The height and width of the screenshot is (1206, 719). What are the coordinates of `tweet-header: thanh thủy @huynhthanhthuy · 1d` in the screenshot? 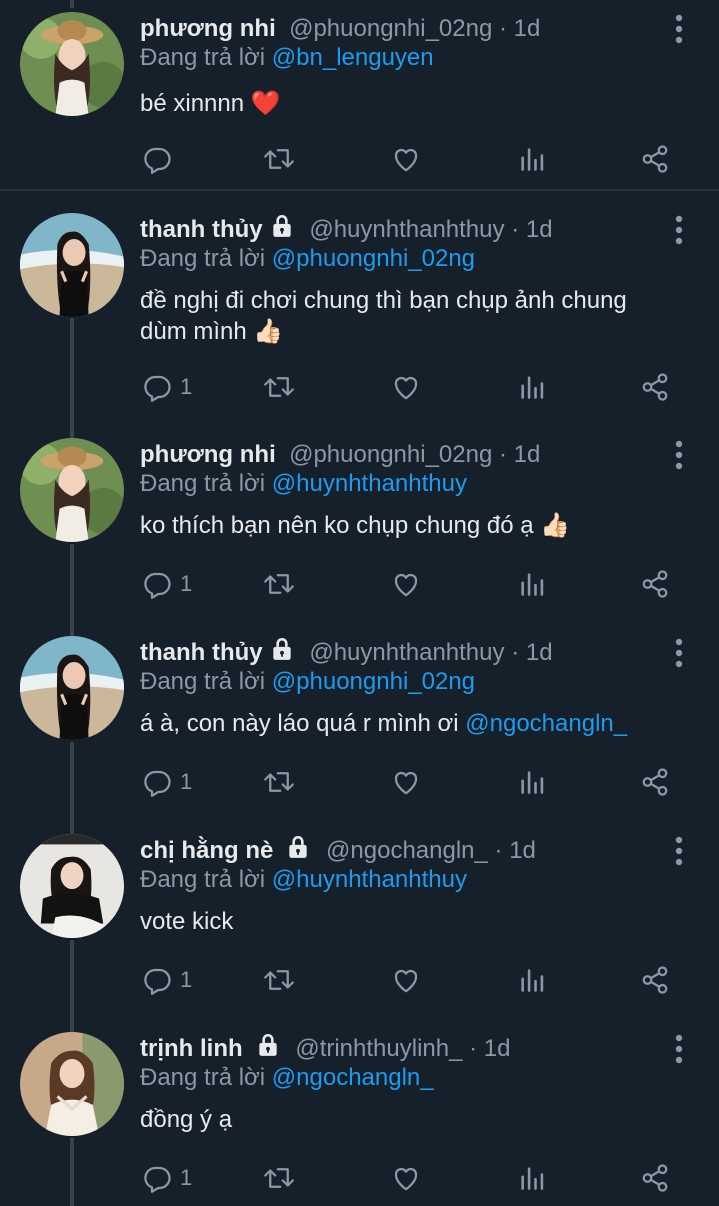 It's located at (346, 653).